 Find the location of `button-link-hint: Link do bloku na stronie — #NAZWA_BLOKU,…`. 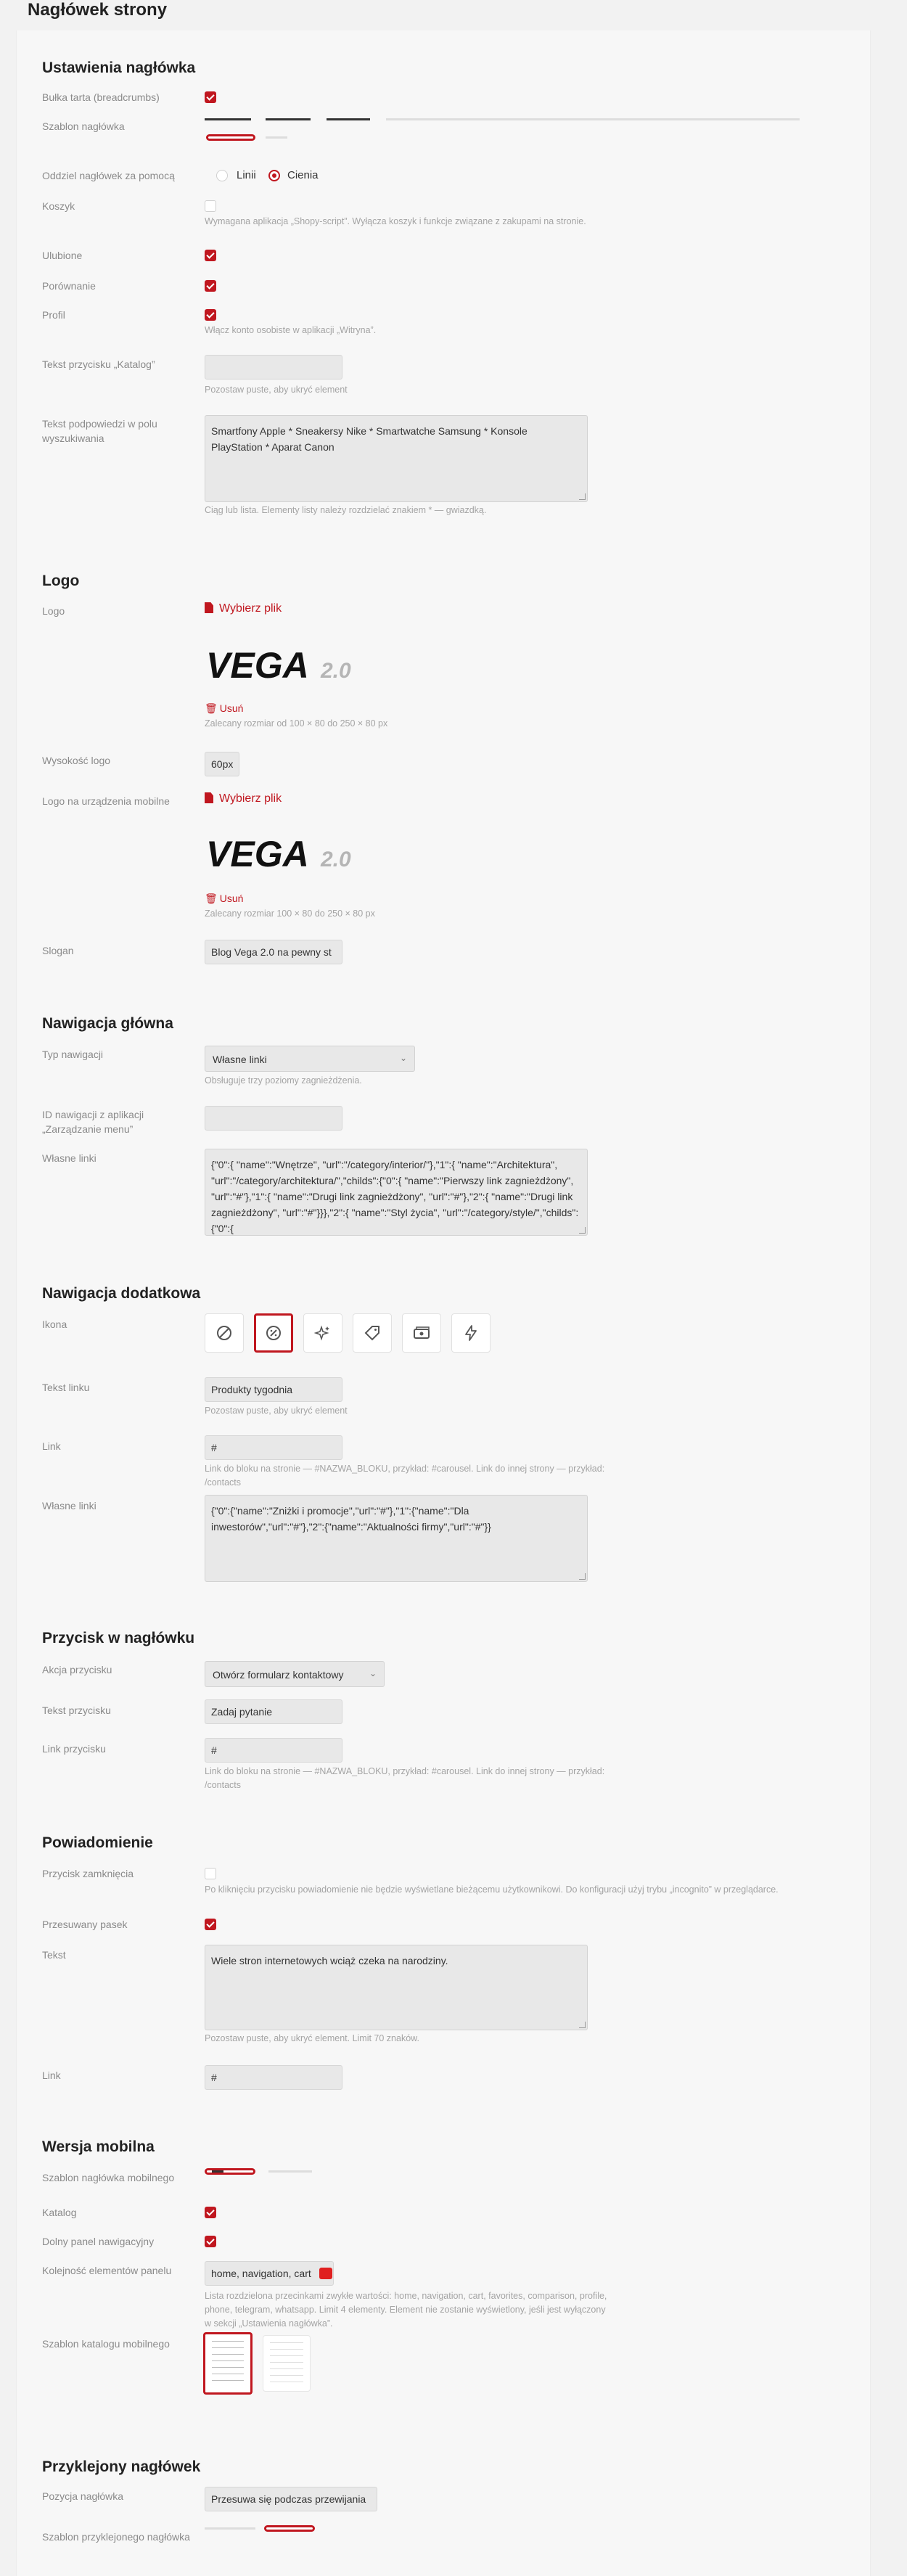

button-link-hint: Link do bloku na stronie — #NAZWA_BLOKU,… is located at coordinates (405, 1778).